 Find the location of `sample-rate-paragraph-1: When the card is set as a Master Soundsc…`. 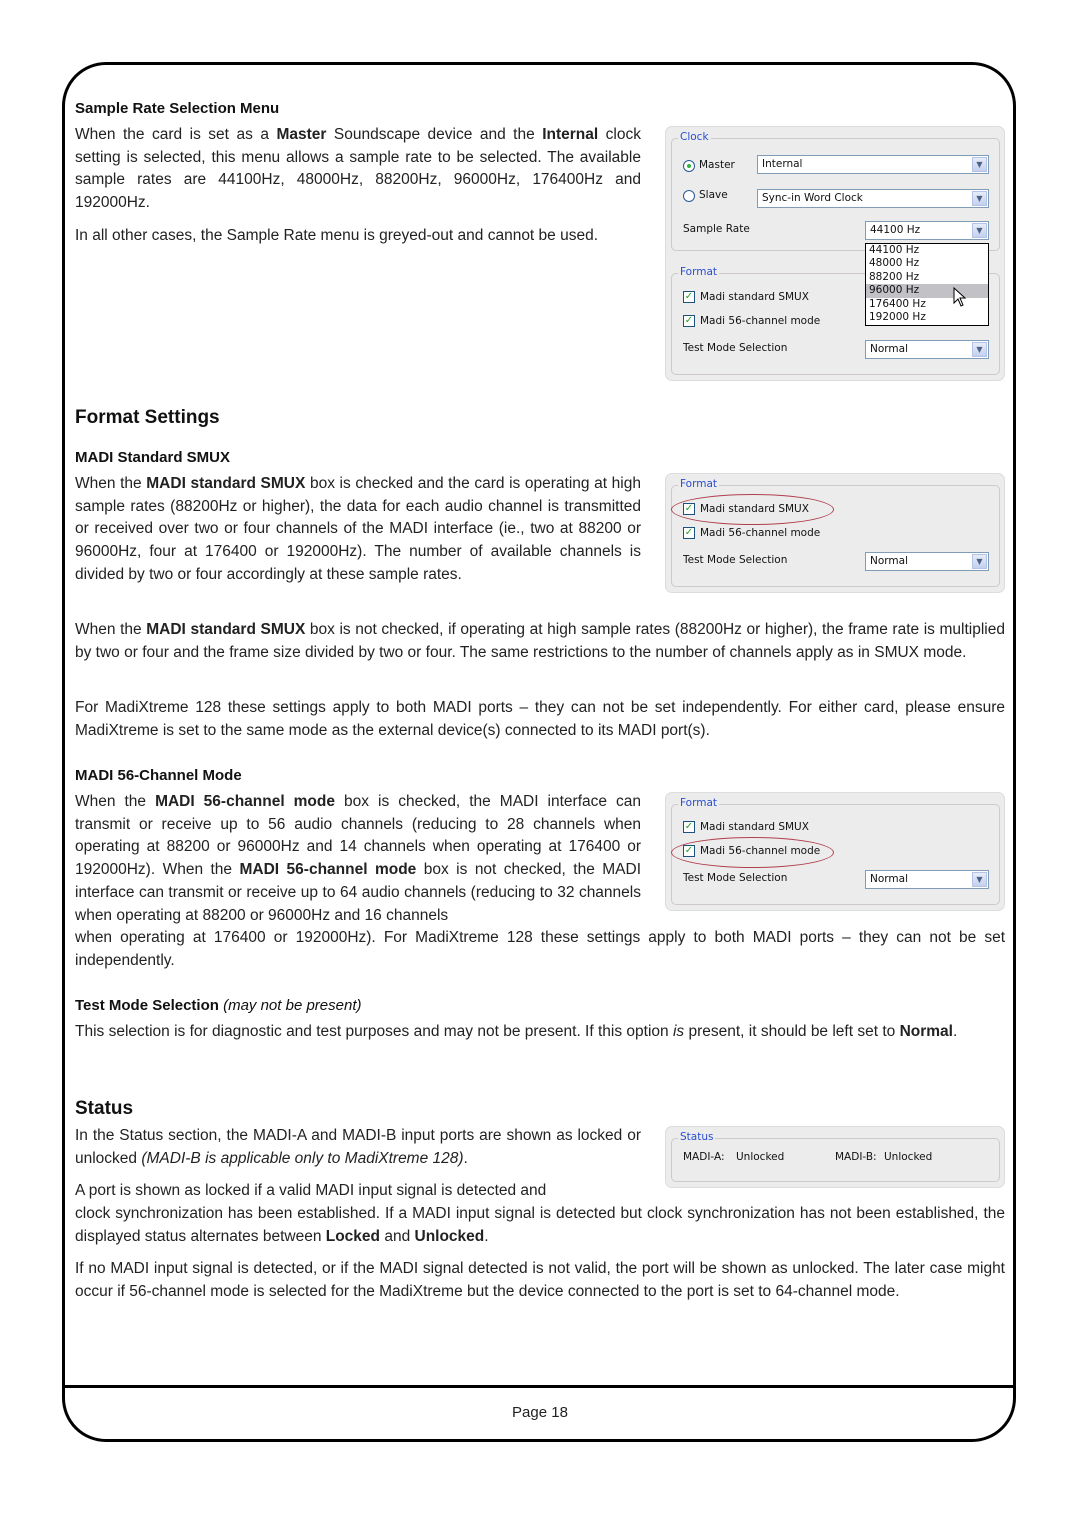

sample-rate-paragraph-1: When the card is set as a Master Soundsc… is located at coordinates (358, 169).